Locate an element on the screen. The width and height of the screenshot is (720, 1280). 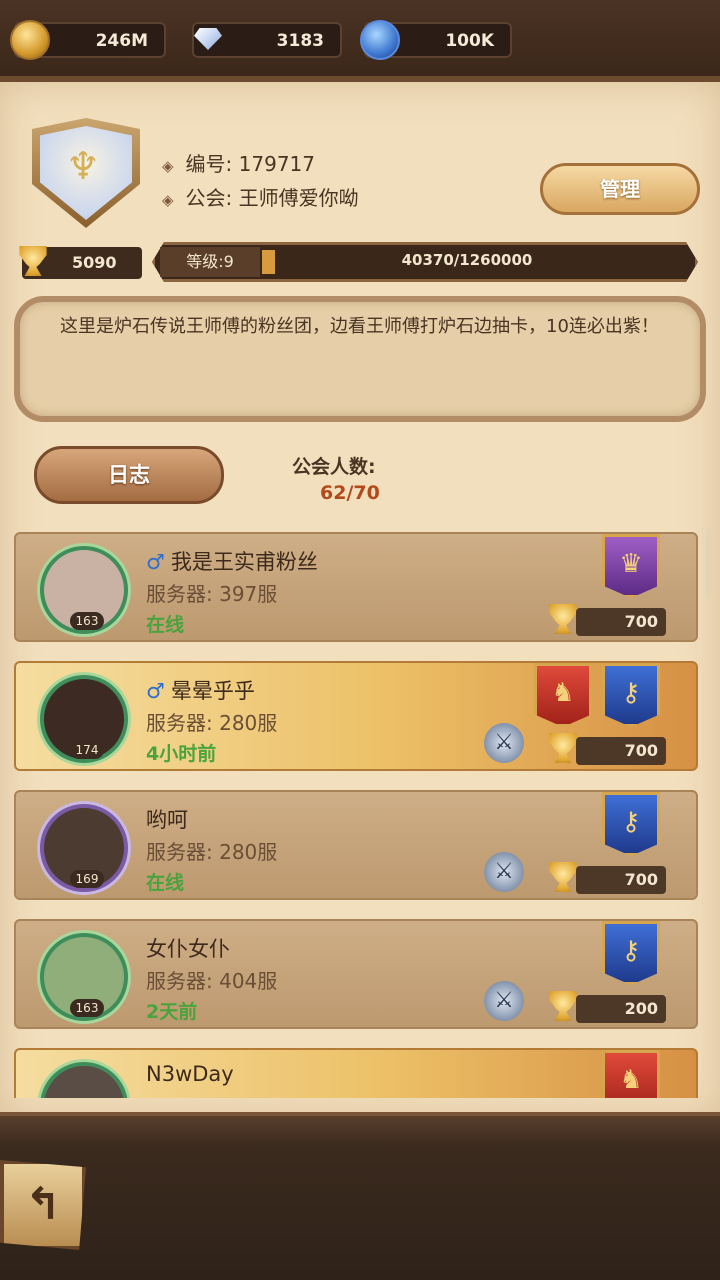
guild-id: ◈ 编号: 179717 is located at coordinates (238, 162).